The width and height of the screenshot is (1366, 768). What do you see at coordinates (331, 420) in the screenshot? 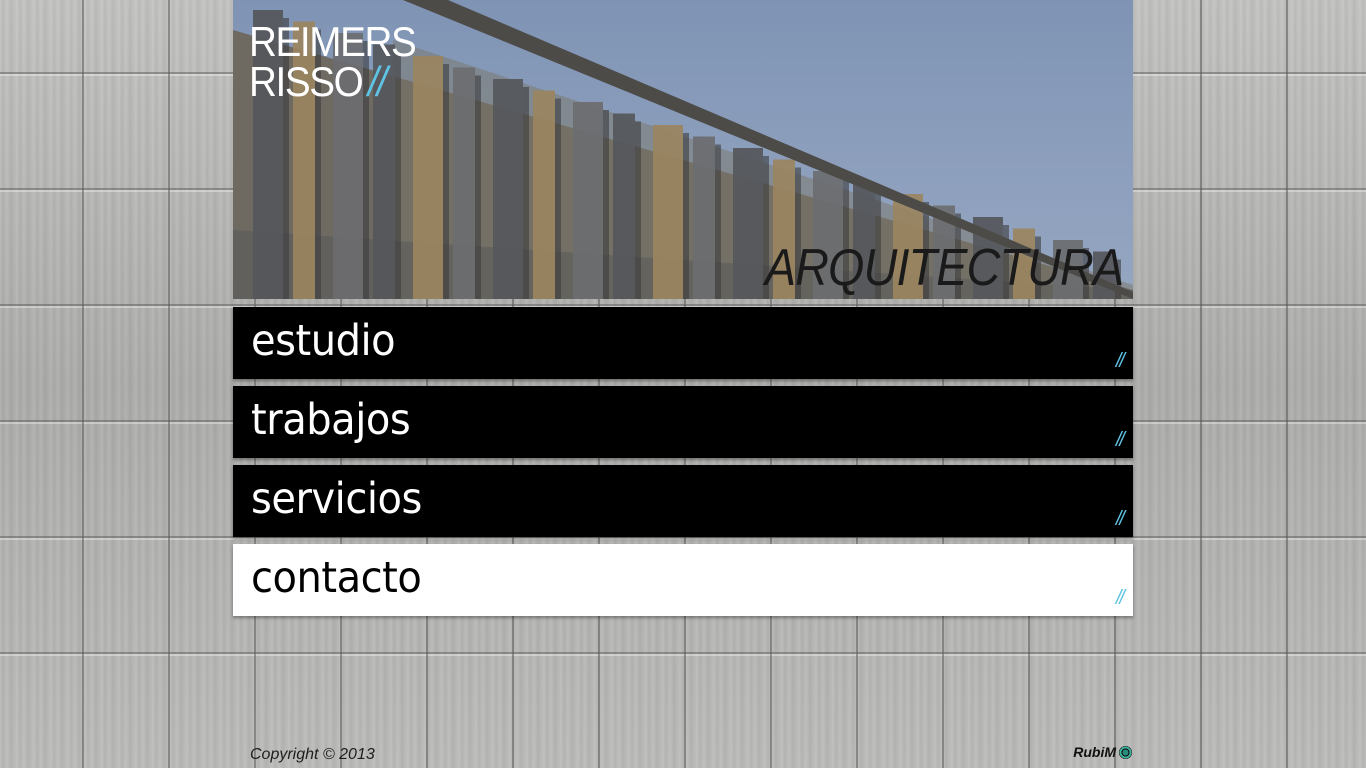
I see `menu-item-label: trabajos` at bounding box center [331, 420].